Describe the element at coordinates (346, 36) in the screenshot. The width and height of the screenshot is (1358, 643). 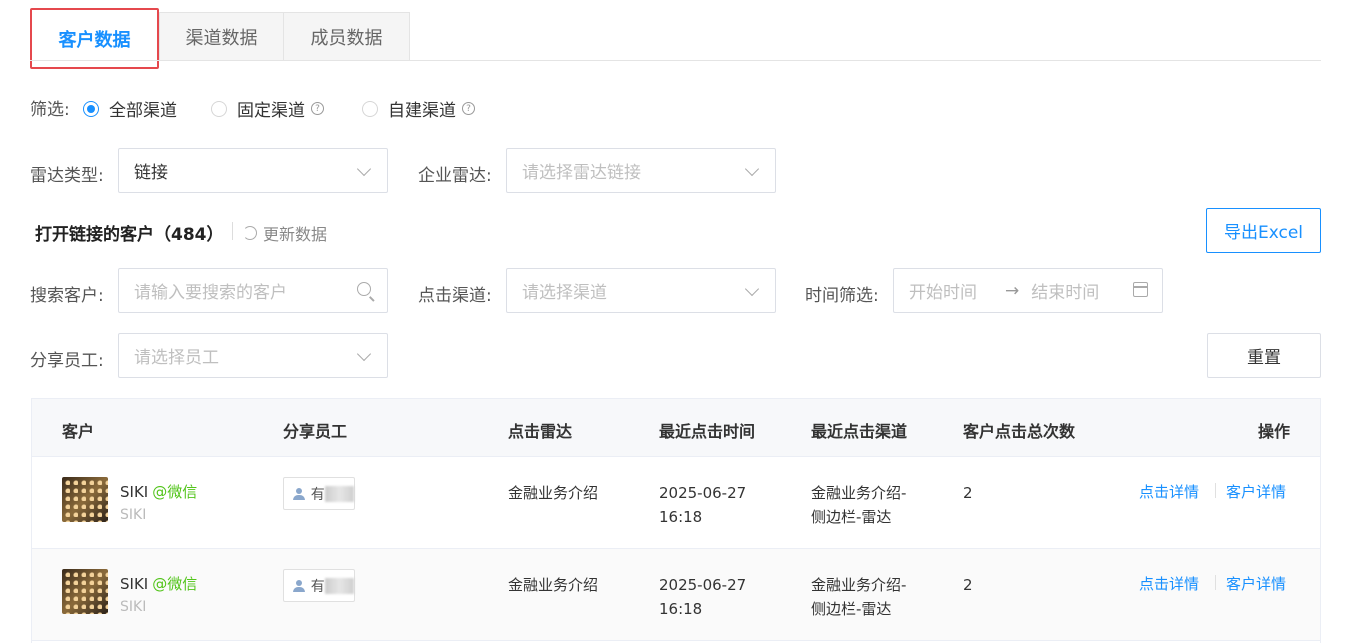
I see `tab-member-data: 成员数据` at that location.